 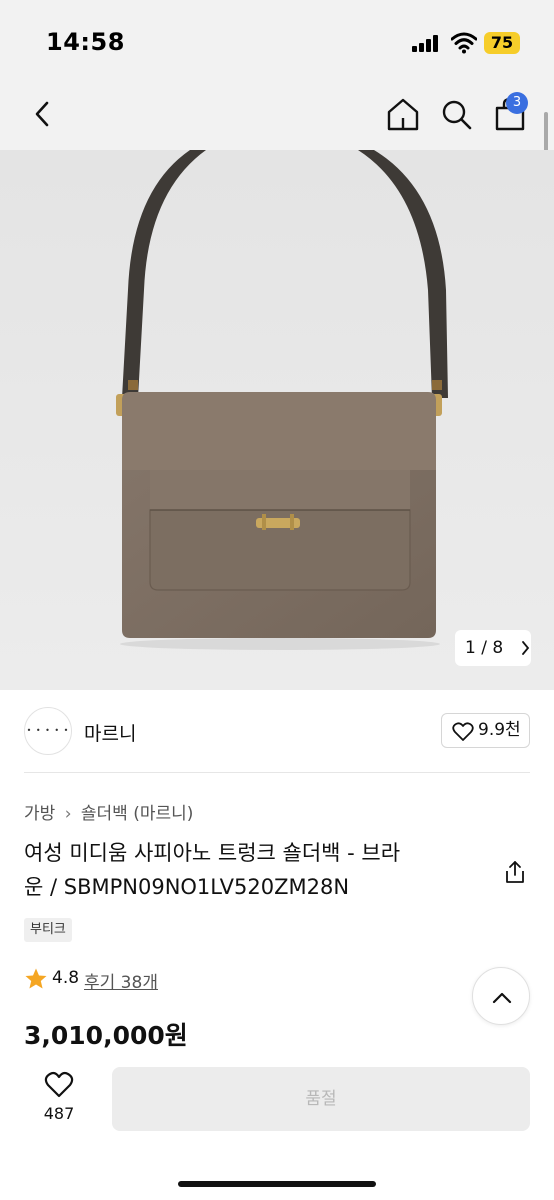 What do you see at coordinates (277, 1184) in the screenshot?
I see `home-indicator` at bounding box center [277, 1184].